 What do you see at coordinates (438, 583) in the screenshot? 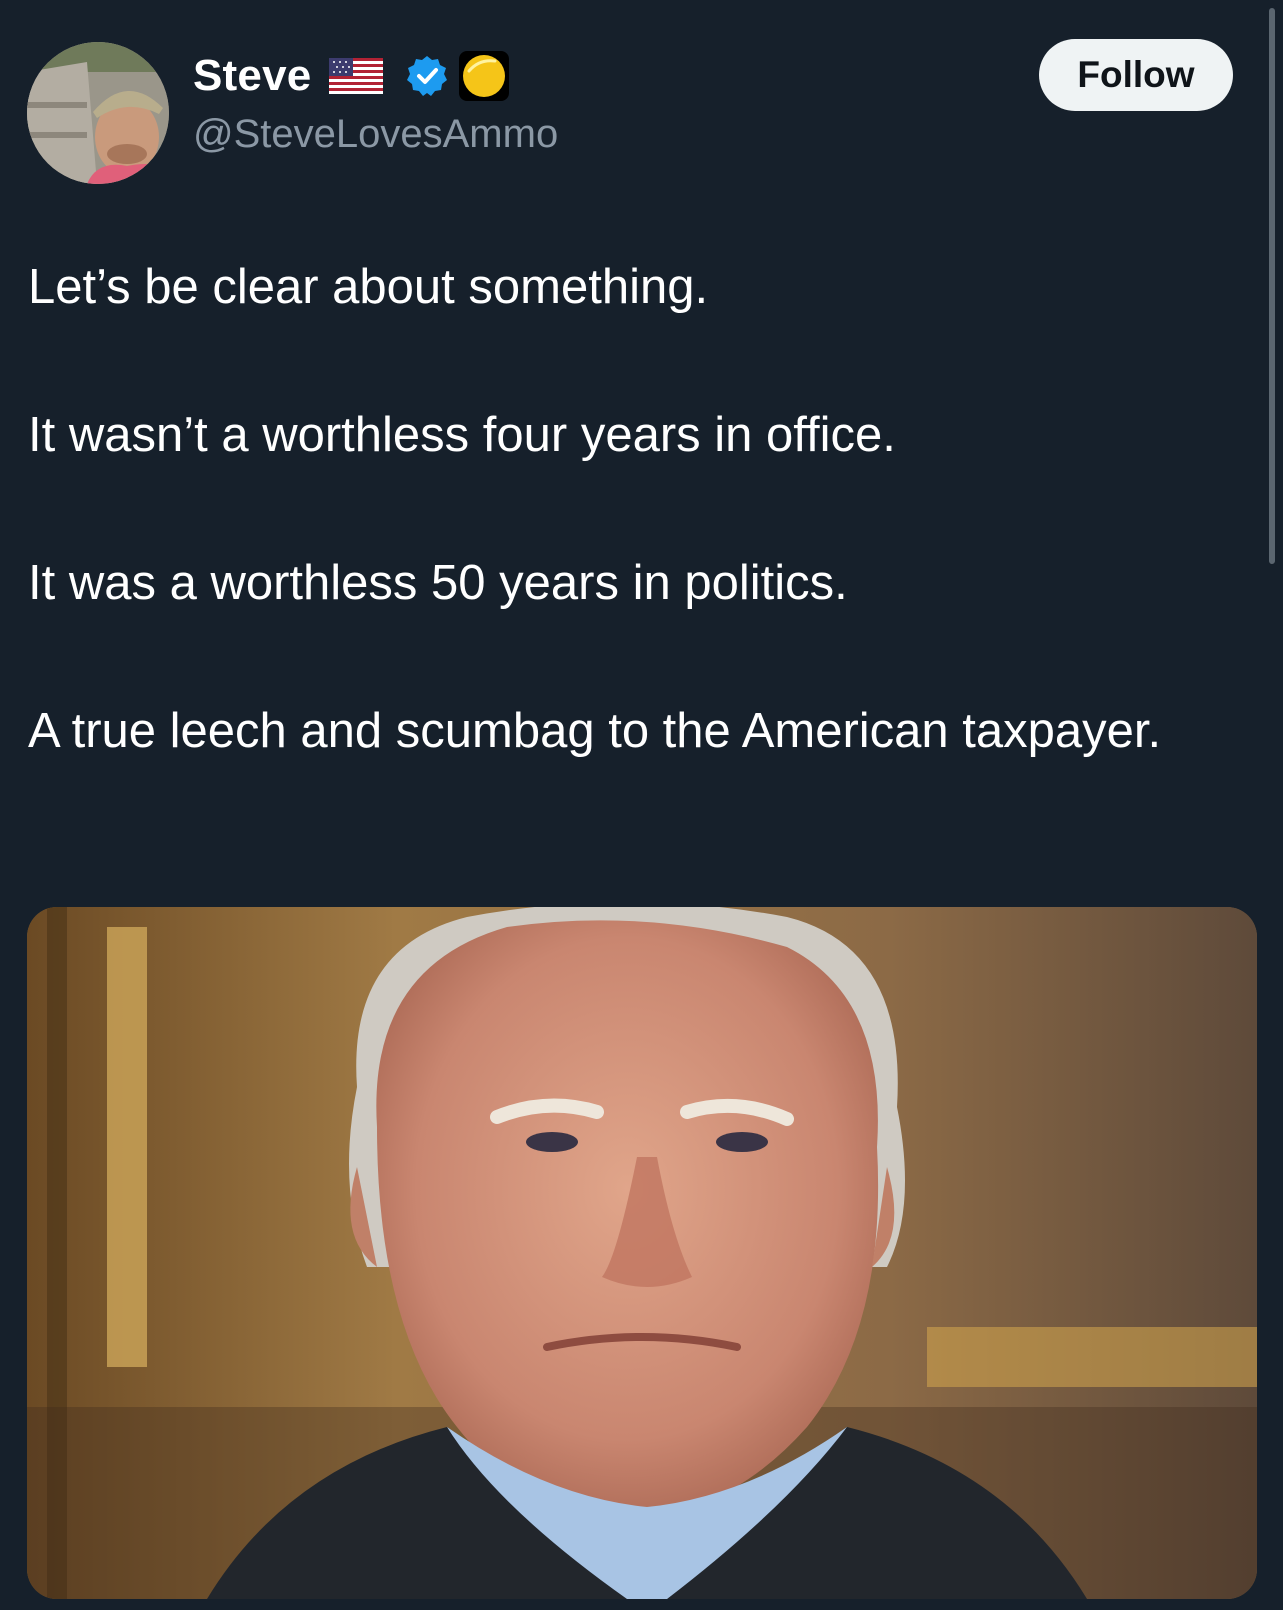
I see `post-paragraph: It was a worthless 50 years in politics.` at bounding box center [438, 583].